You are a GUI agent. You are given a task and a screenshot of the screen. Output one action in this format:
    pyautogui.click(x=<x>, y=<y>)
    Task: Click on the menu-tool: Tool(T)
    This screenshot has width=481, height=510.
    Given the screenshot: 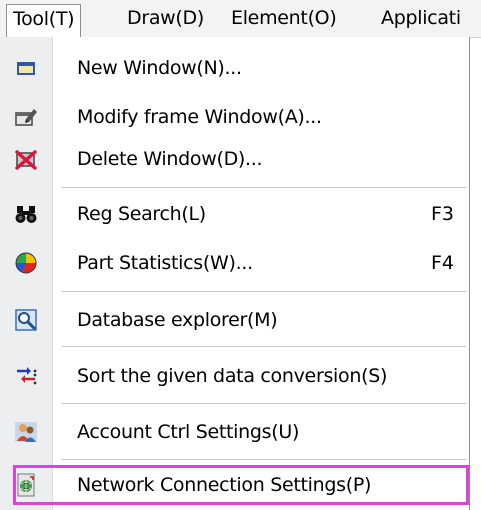 What is the action you would take?
    pyautogui.click(x=44, y=20)
    